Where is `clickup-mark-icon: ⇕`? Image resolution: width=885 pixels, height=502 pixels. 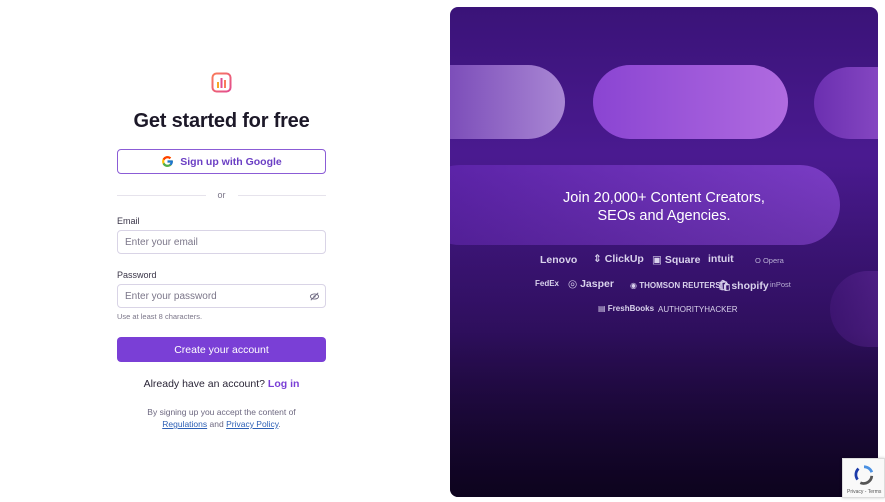 clickup-mark-icon: ⇕ is located at coordinates (597, 259).